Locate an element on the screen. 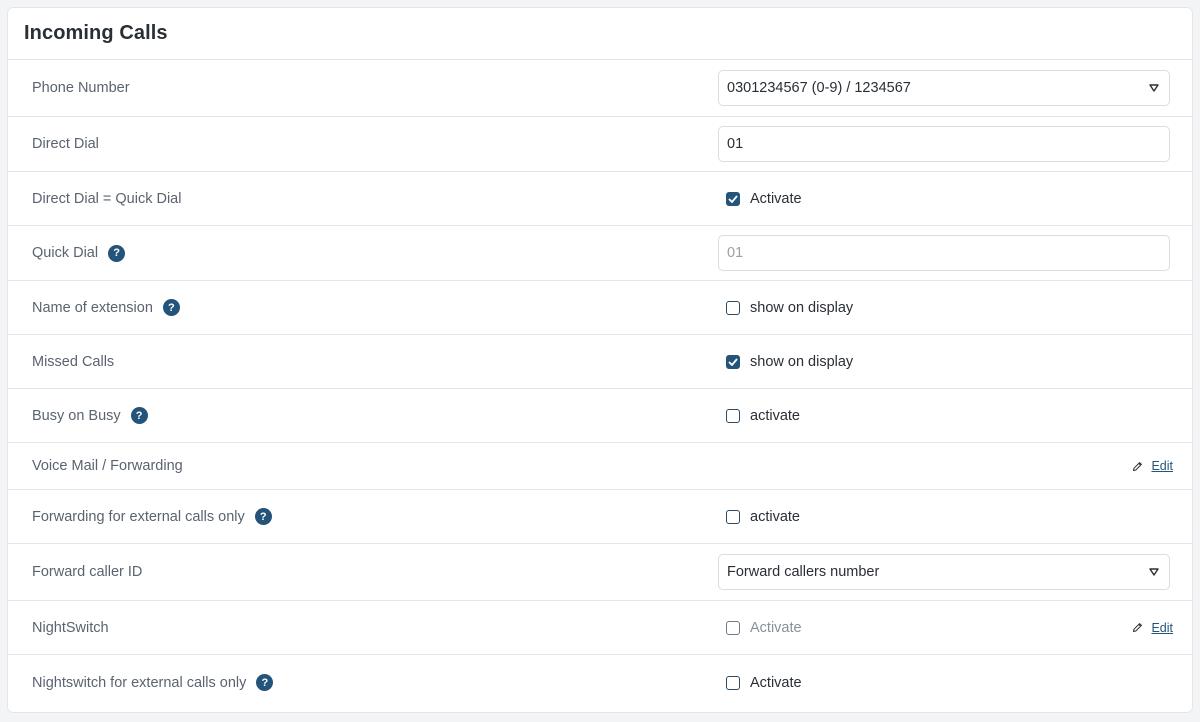 Image resolution: width=1200 pixels, height=722 pixels. voicemail-edit-link: Edit is located at coordinates (1152, 466).